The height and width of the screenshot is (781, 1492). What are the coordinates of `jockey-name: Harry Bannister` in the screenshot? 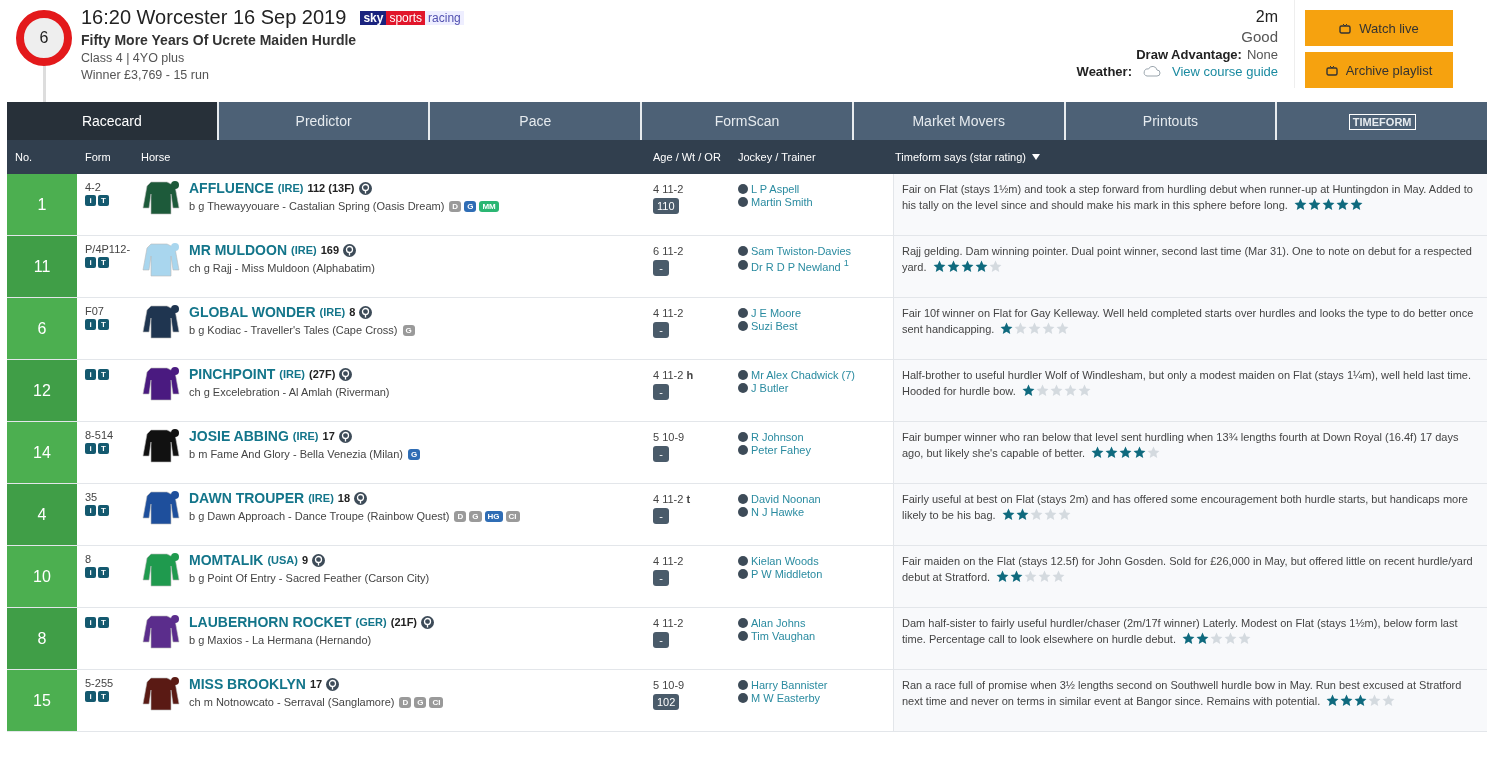 It's located at (789, 685).